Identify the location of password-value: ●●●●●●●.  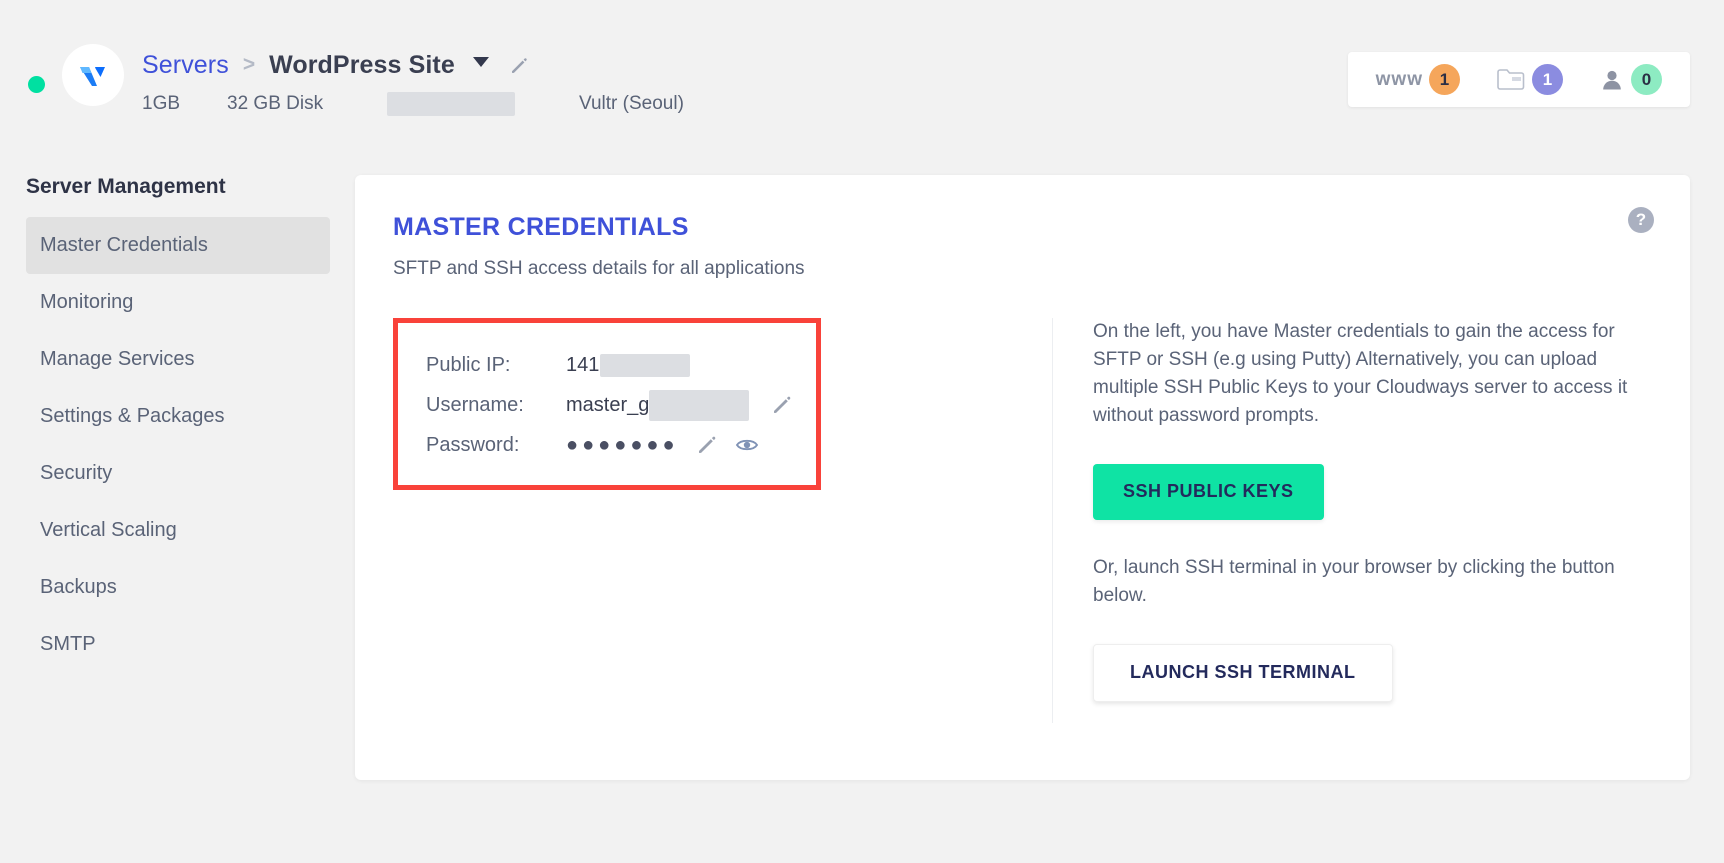
(662, 445).